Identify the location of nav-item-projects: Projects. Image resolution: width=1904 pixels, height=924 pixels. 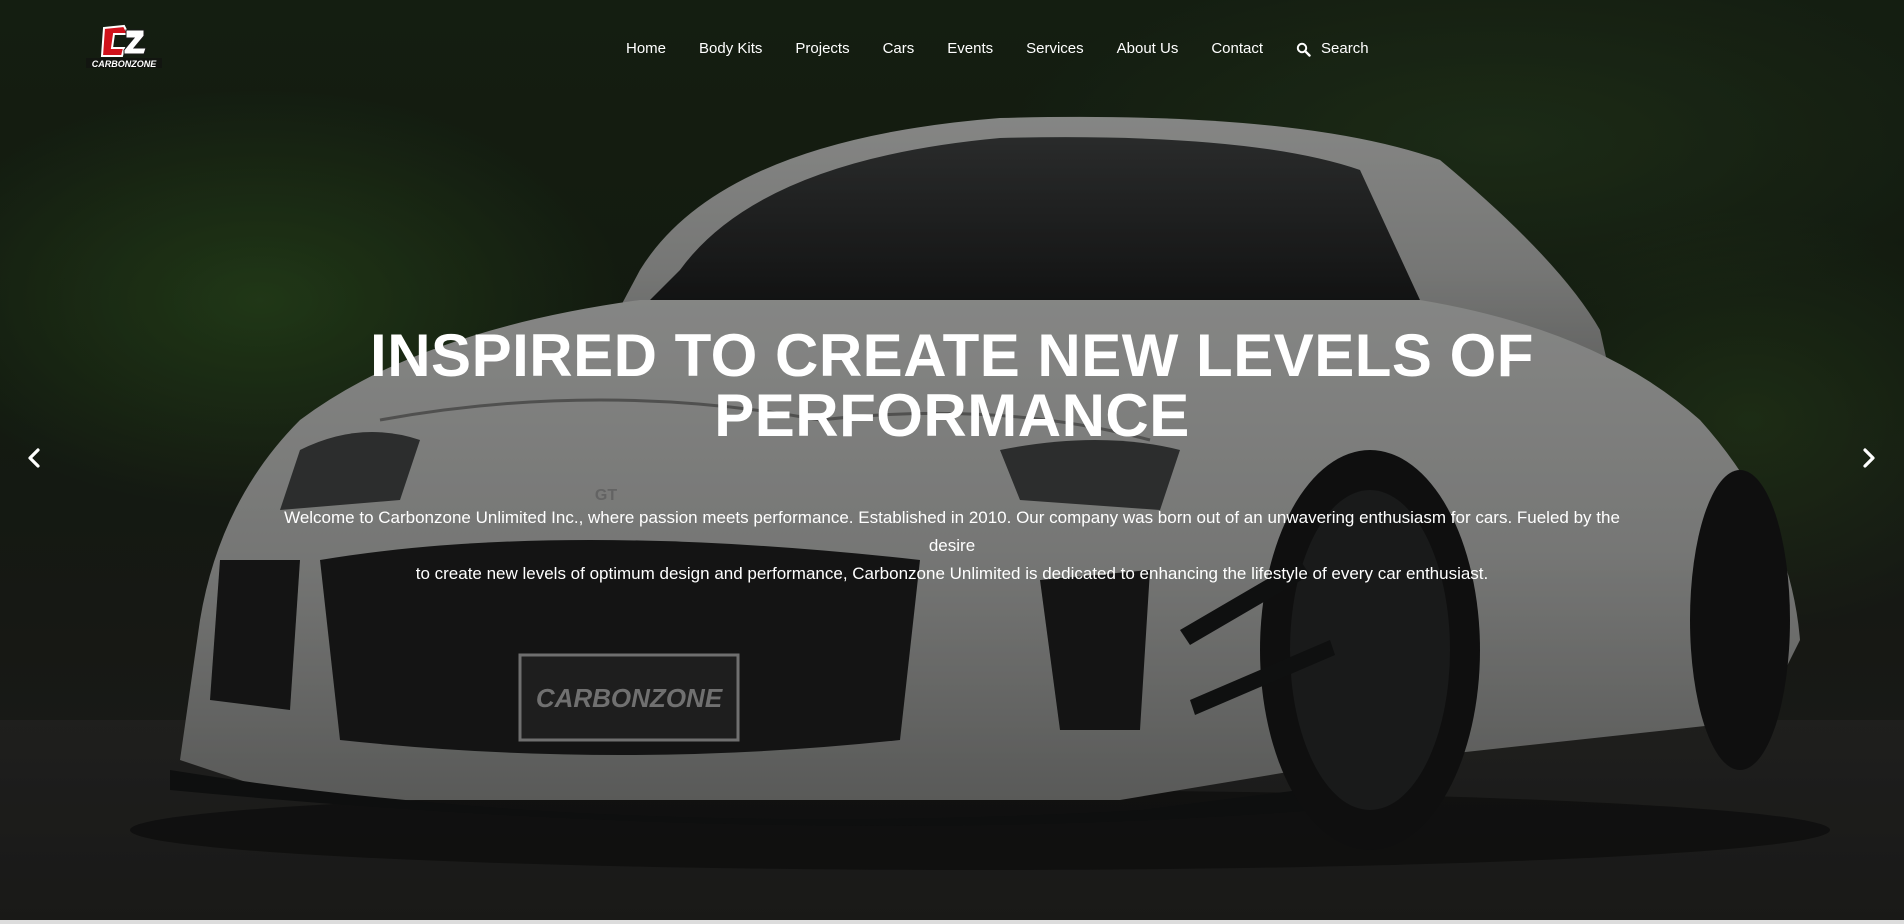
(822, 49).